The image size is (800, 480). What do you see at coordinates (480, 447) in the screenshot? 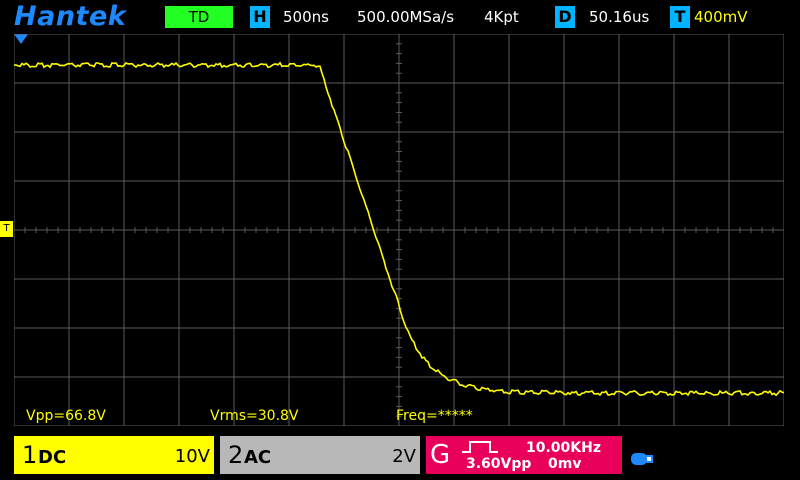
I see `square-wave-icon` at bounding box center [480, 447].